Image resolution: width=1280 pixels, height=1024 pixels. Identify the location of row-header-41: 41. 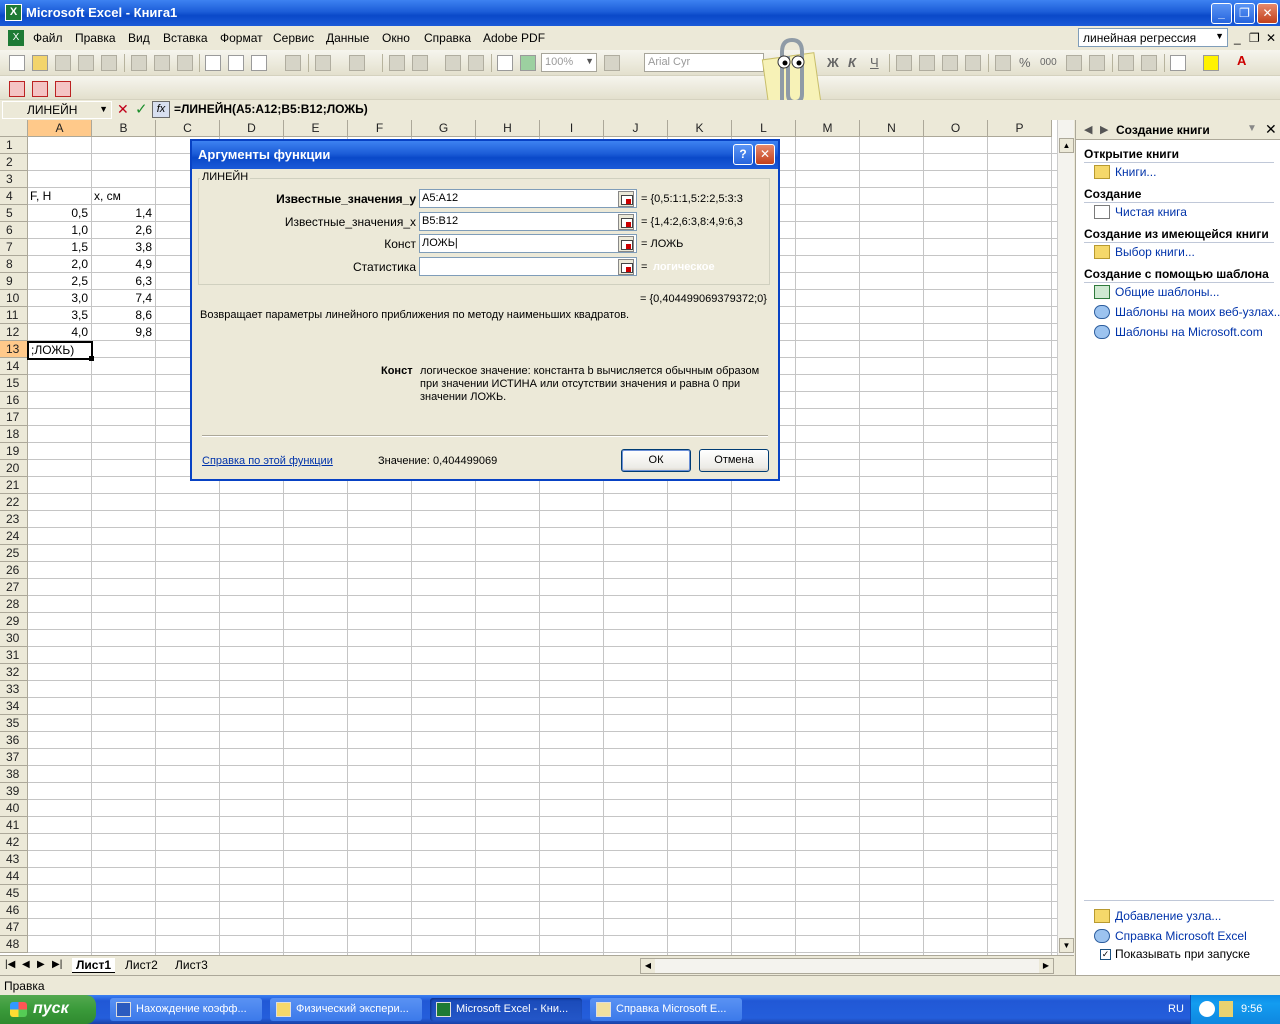
(14, 825).